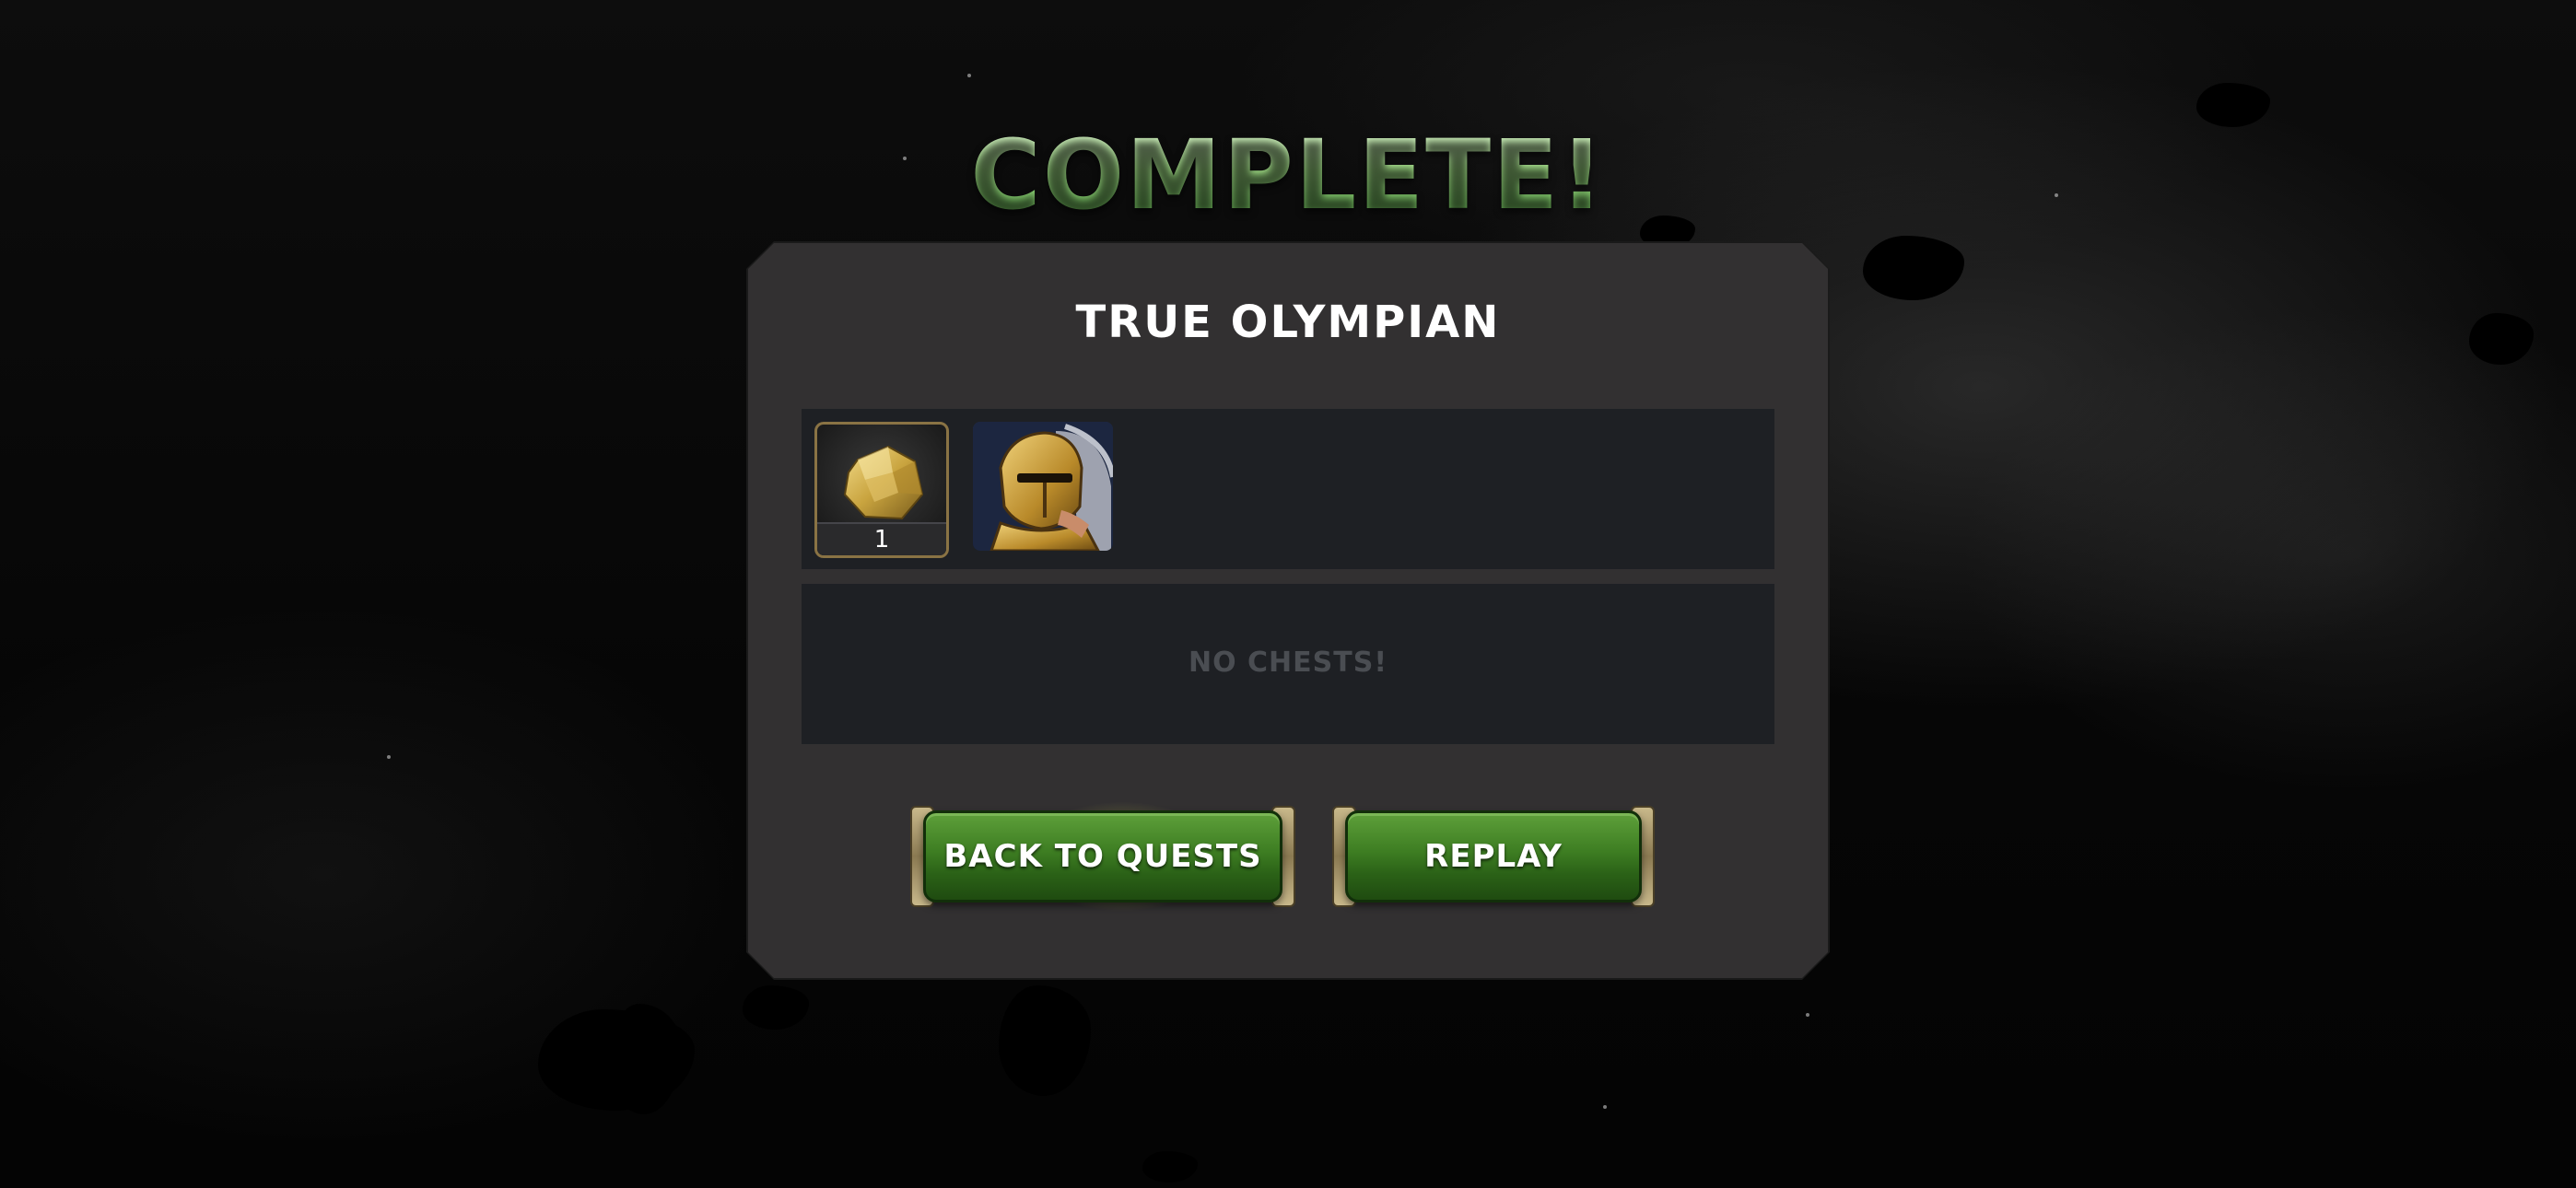 The width and height of the screenshot is (2576, 1188). I want to click on replay-button-frame: REPLAY, so click(1493, 856).